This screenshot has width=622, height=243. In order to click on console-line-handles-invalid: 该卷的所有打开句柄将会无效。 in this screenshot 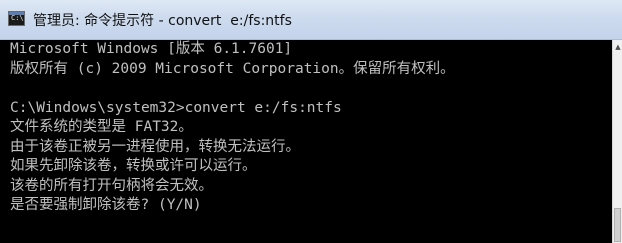, I will do `click(111, 185)`.